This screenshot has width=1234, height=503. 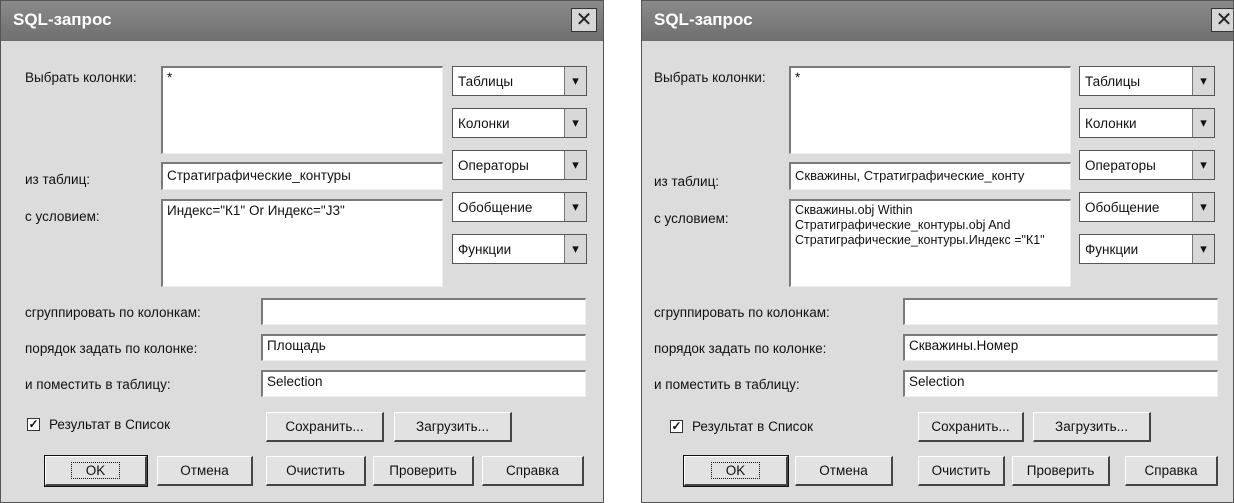 I want to click on order-by-input: Площадь, so click(x=423, y=347).